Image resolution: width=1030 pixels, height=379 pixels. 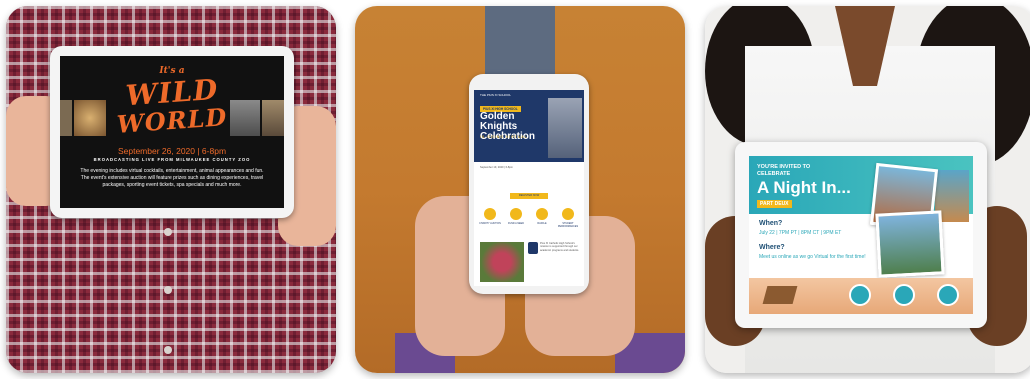 I want to click on performance-icon, so click(x=568, y=214).